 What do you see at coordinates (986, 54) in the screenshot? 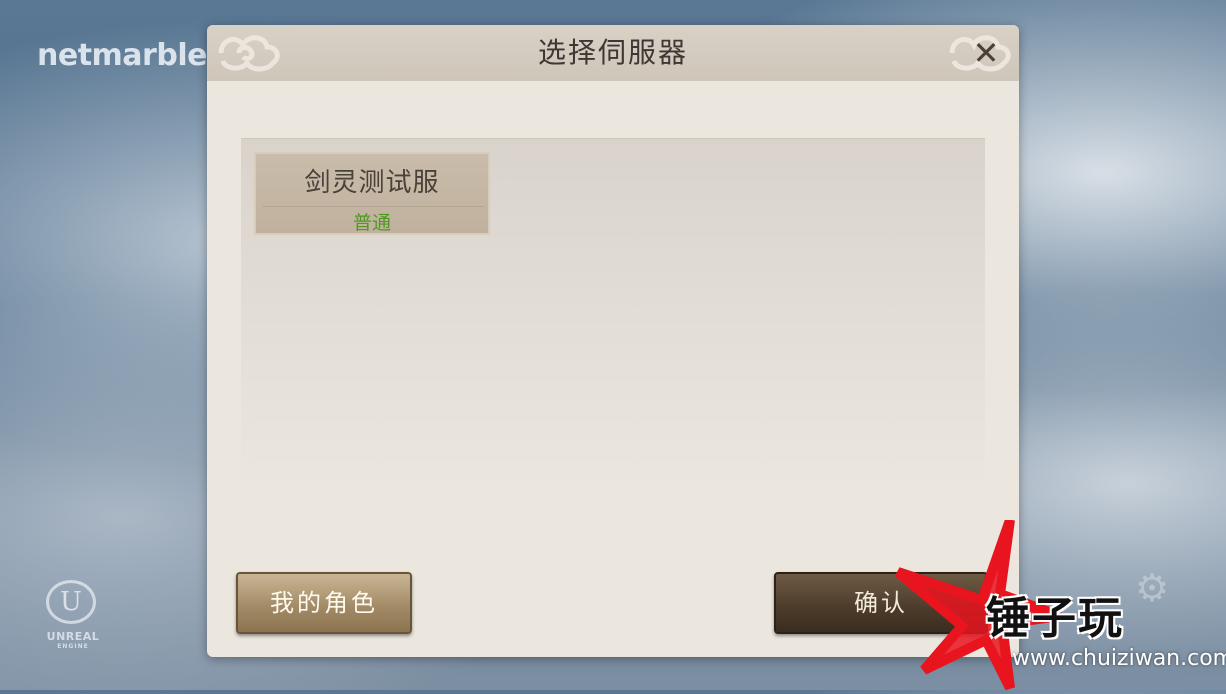
I see `close-icon: ✕` at bounding box center [986, 54].